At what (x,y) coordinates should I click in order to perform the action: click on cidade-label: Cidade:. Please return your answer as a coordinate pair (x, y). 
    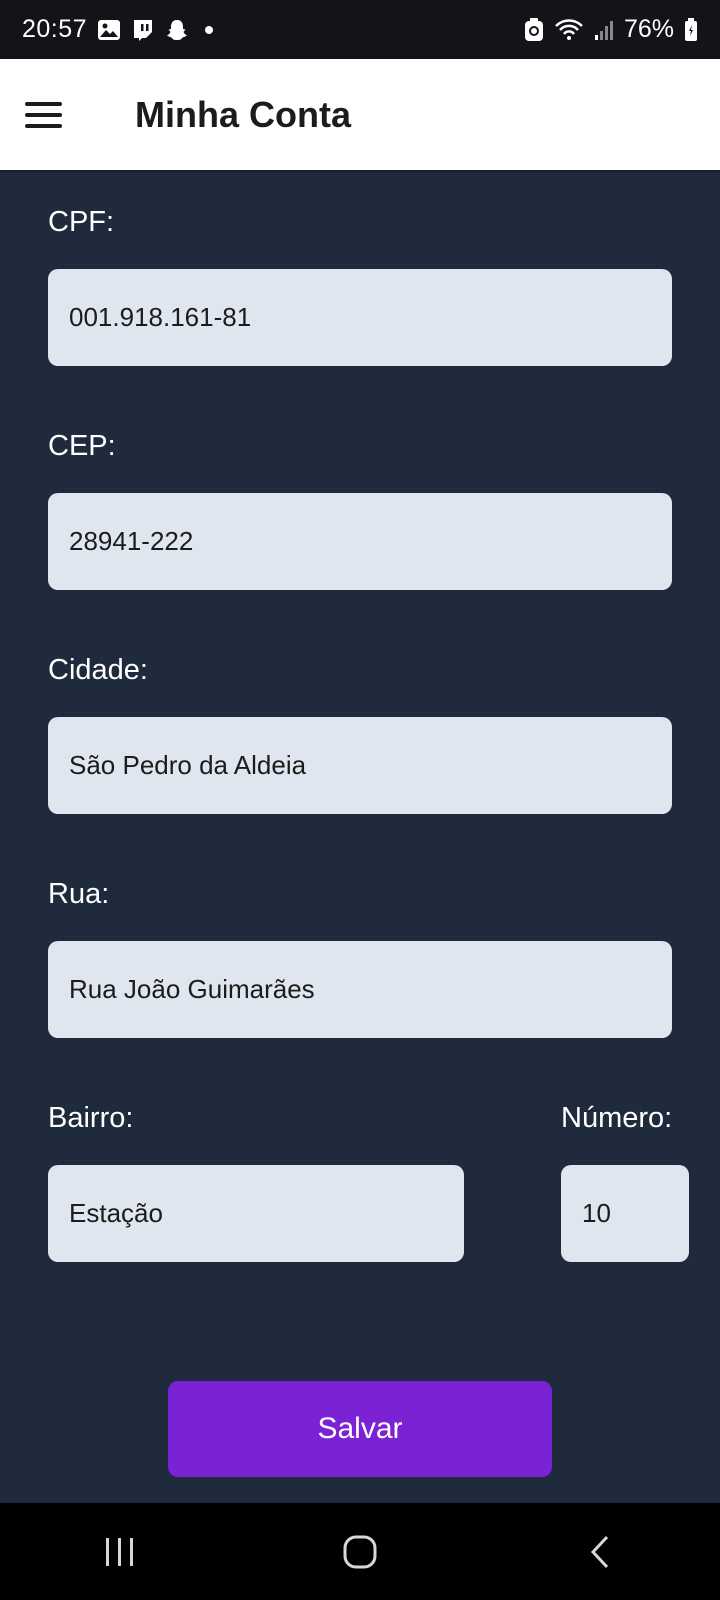
    Looking at the image, I should click on (98, 670).